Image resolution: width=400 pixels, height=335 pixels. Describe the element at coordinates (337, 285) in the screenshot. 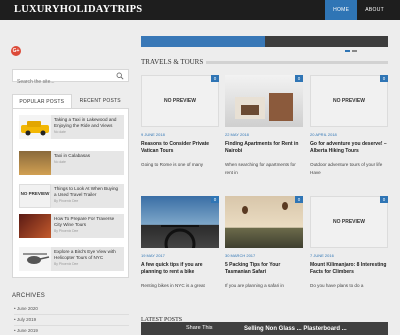

I see `post-excerpt: Do you have plans to do a` at that location.